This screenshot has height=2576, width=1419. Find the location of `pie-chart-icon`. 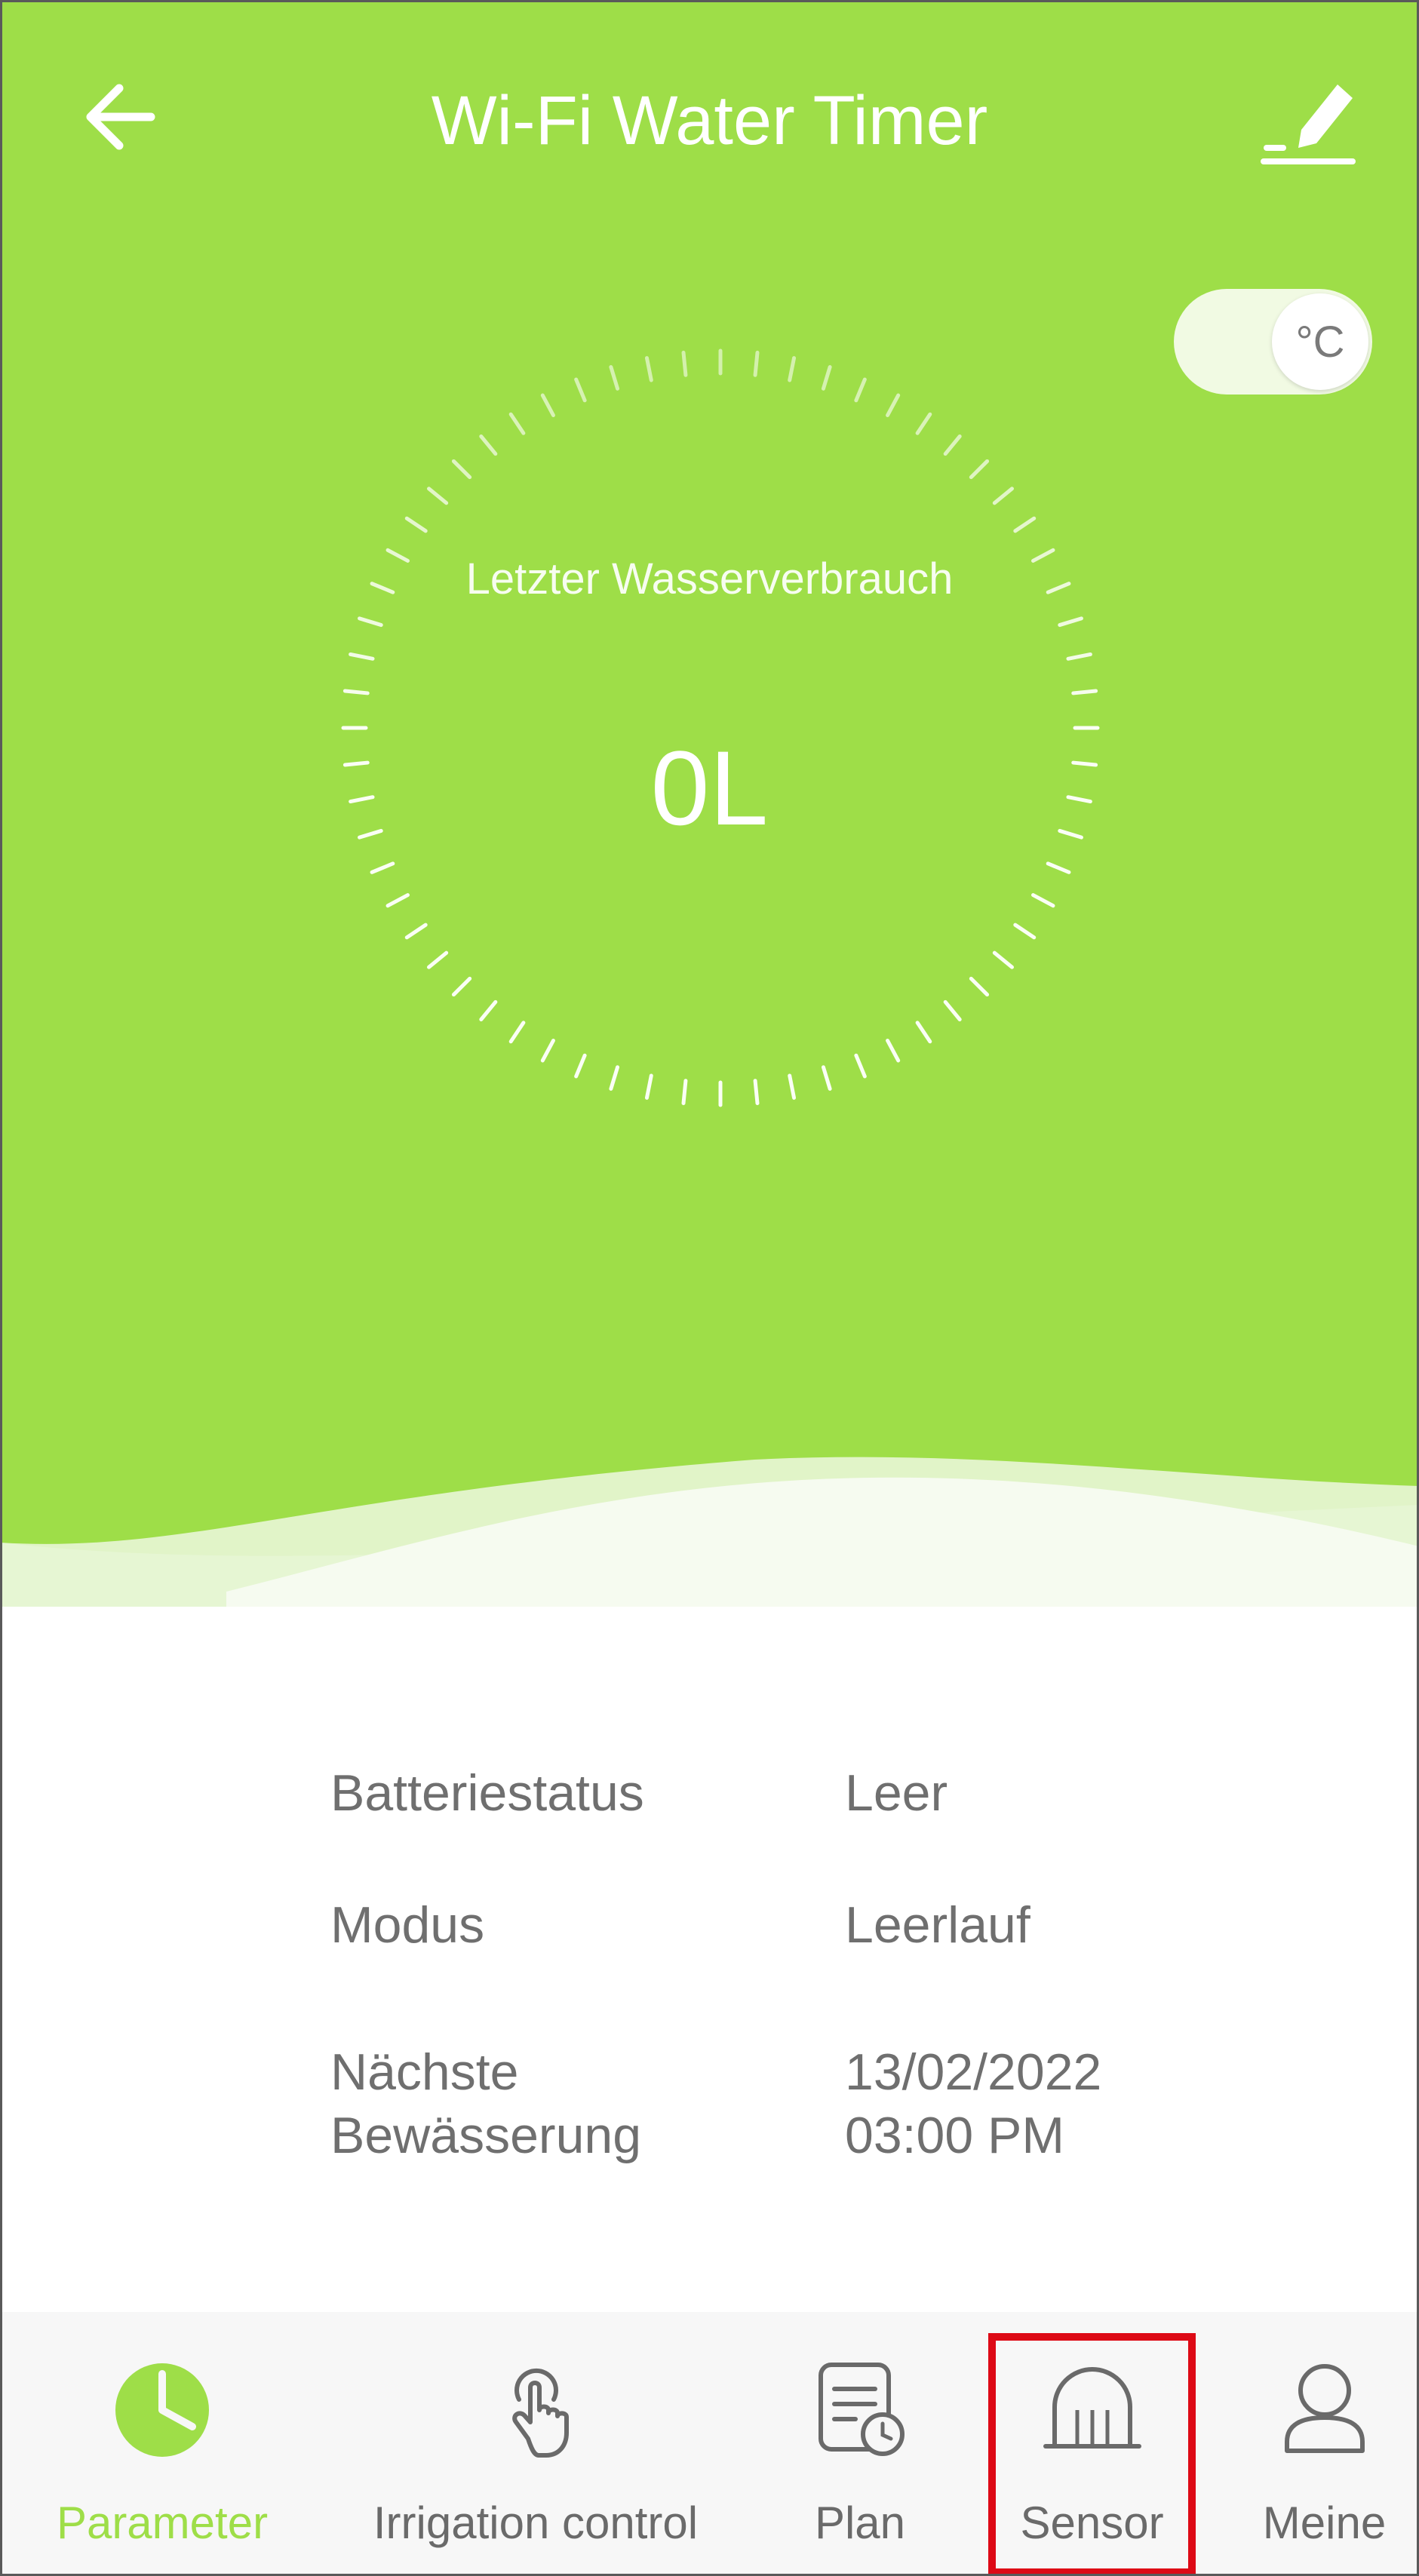

pie-chart-icon is located at coordinates (162, 2410).